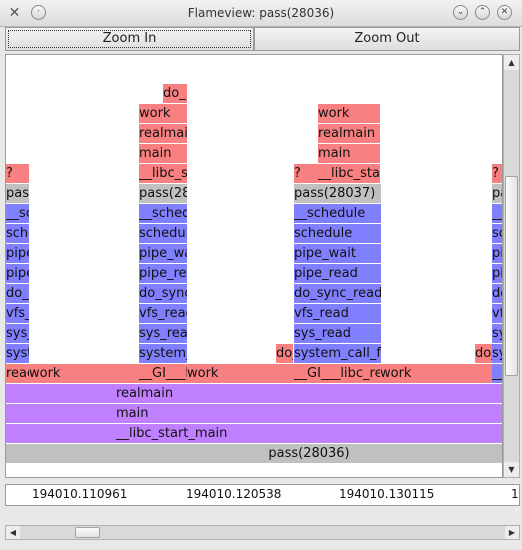 Image resolution: width=522 pixels, height=550 pixels. What do you see at coordinates (254, 454) in the screenshot?
I see `flame-frame: pass(28036)` at bounding box center [254, 454].